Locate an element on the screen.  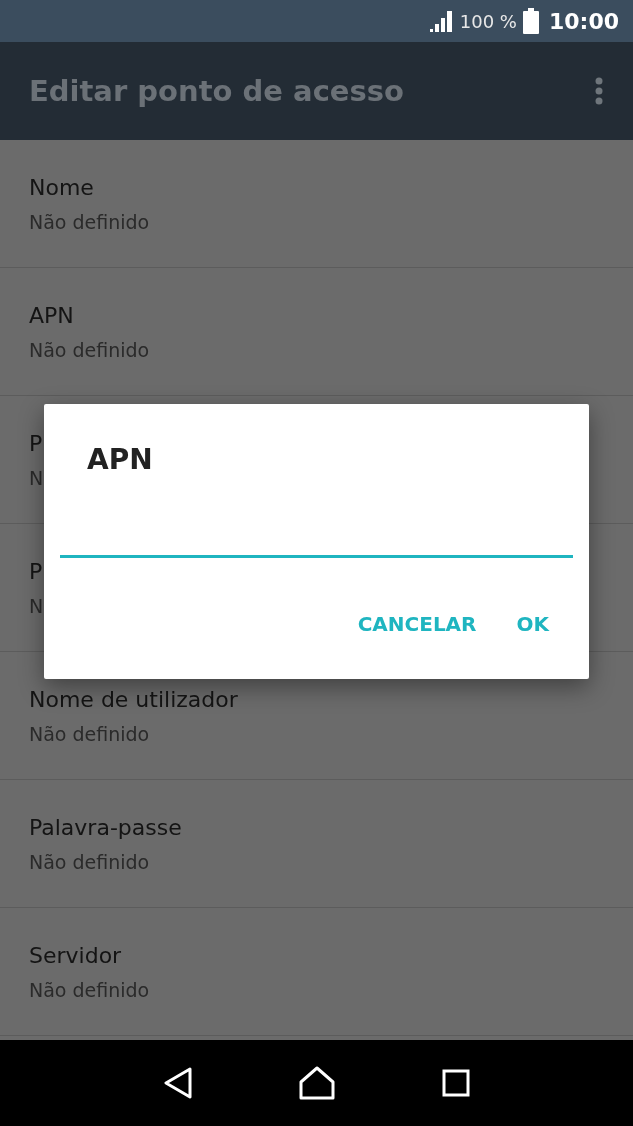
more-options-icon is located at coordinates (599, 91).